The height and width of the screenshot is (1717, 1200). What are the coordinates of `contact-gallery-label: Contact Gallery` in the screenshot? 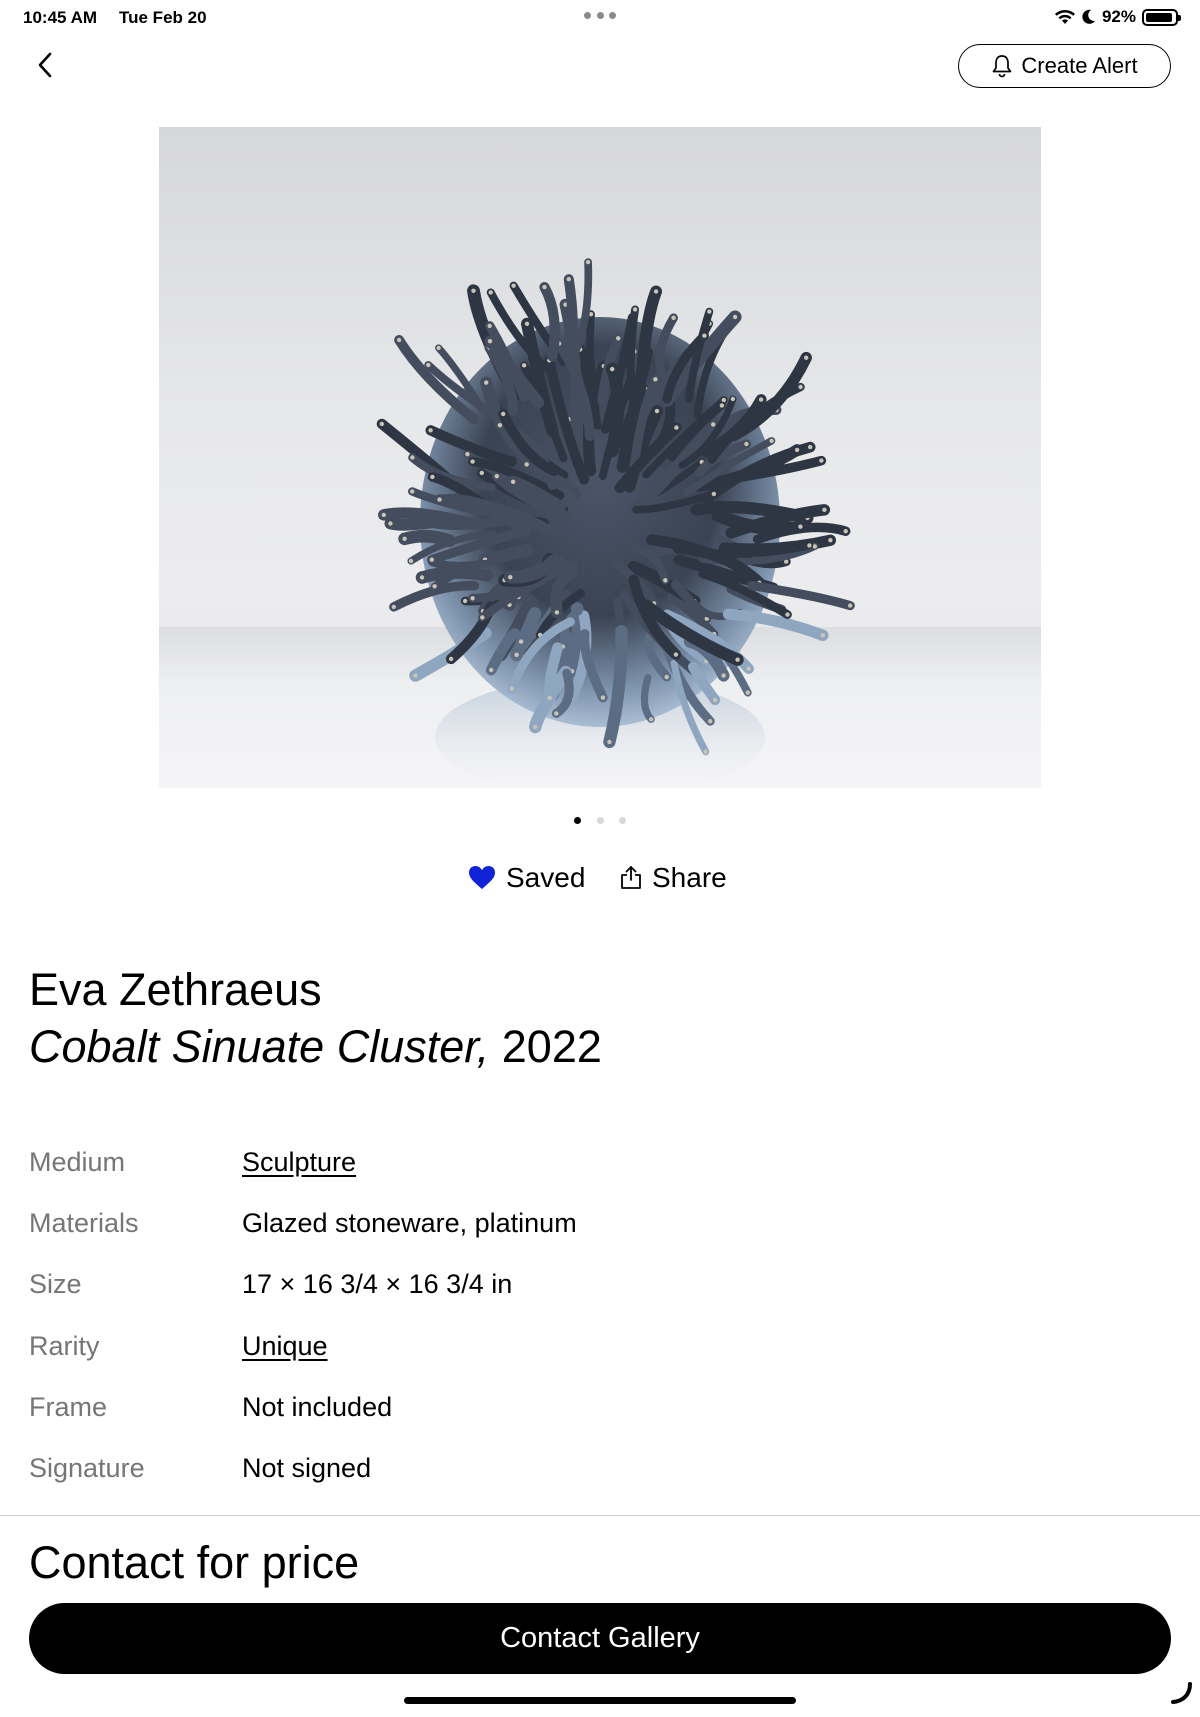 It's located at (600, 1638).